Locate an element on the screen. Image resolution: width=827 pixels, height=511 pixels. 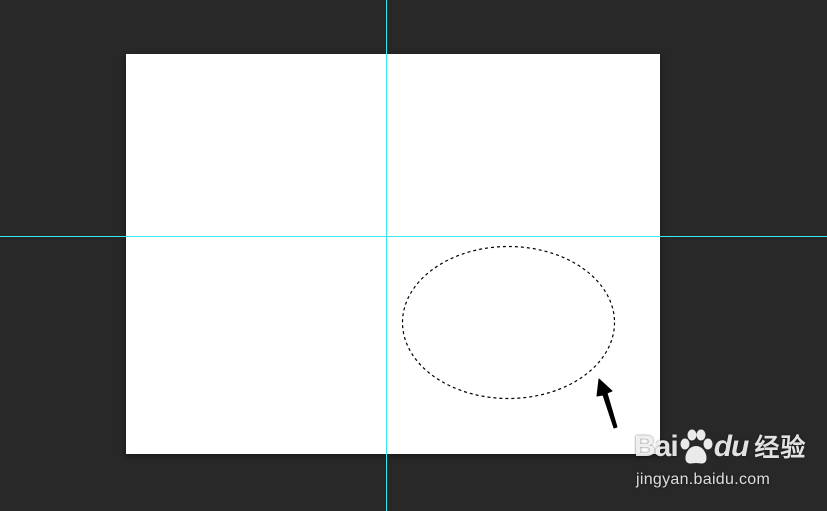
watermark-logo-text-right: du is located at coordinates (731, 446).